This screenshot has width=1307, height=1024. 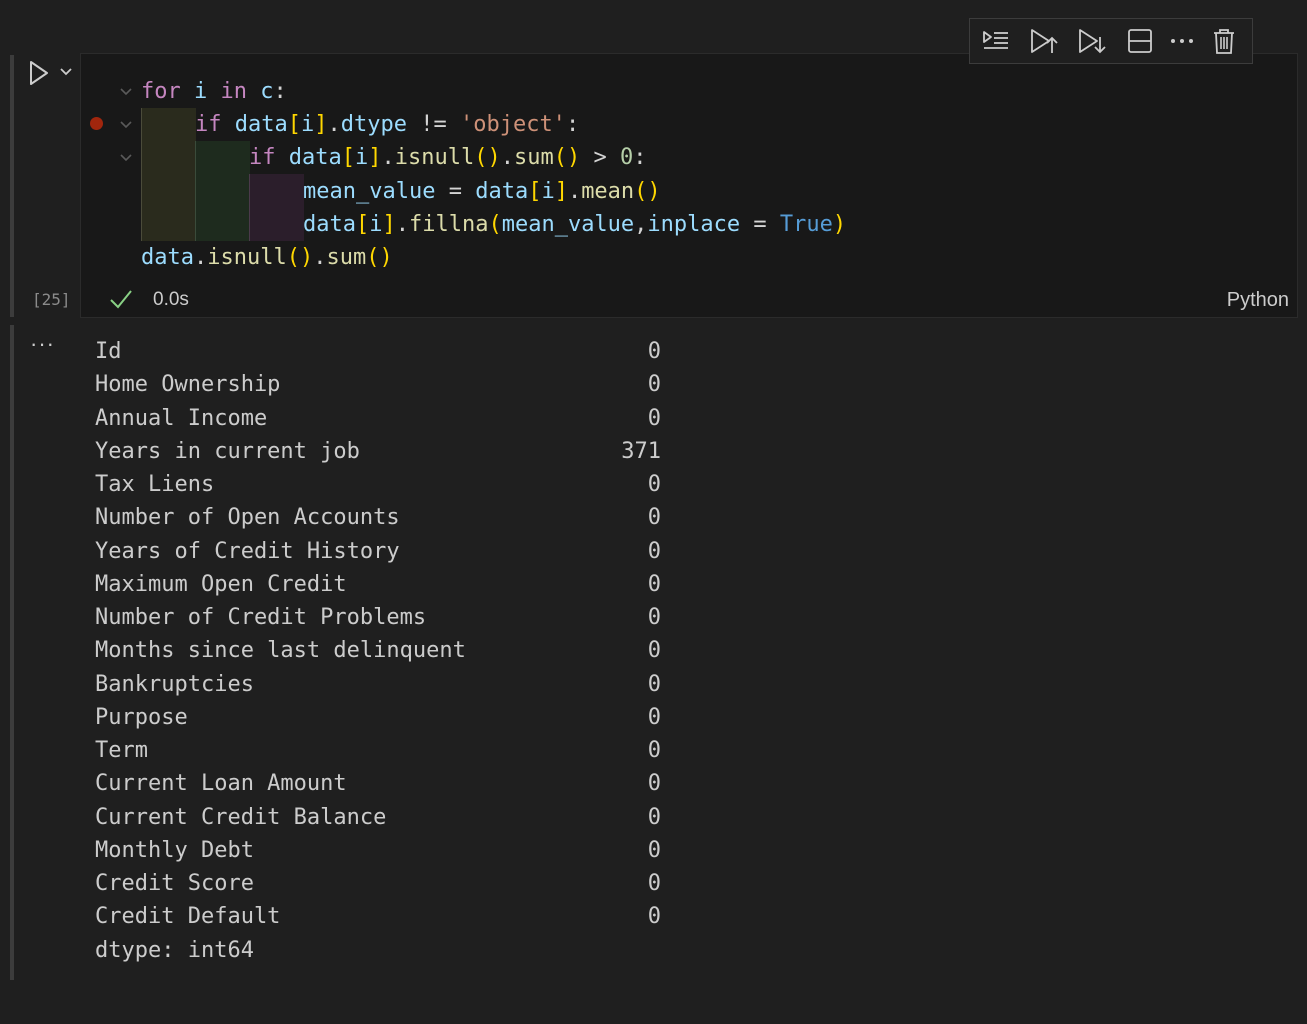 What do you see at coordinates (1224, 41) in the screenshot?
I see `delete-cell-button` at bounding box center [1224, 41].